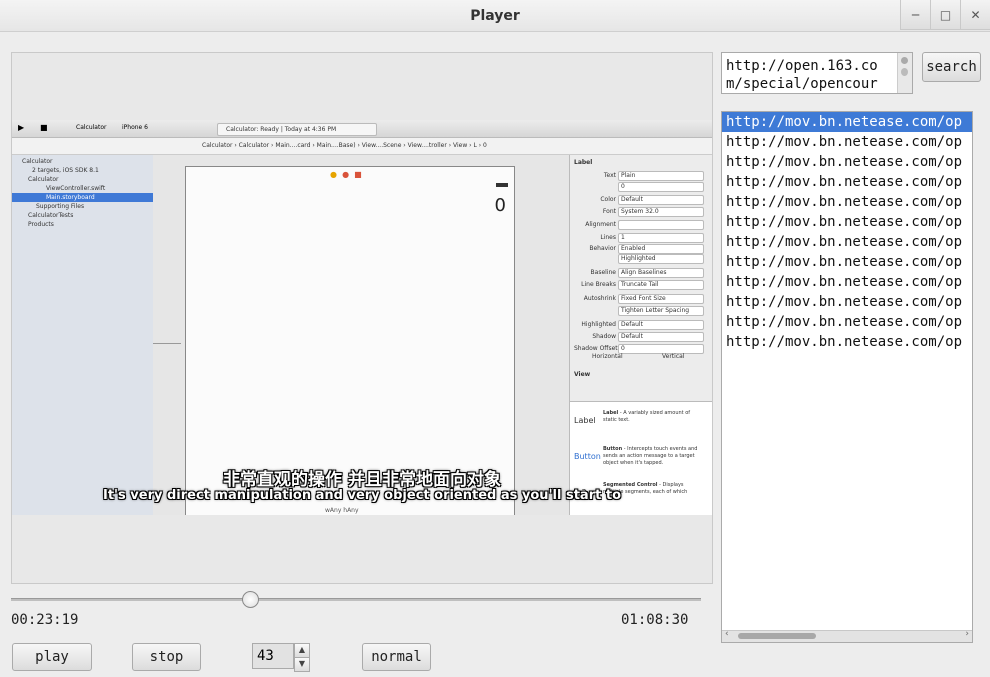  Describe the element at coordinates (904, 60) in the screenshot. I see `scroll-up-icon` at that location.